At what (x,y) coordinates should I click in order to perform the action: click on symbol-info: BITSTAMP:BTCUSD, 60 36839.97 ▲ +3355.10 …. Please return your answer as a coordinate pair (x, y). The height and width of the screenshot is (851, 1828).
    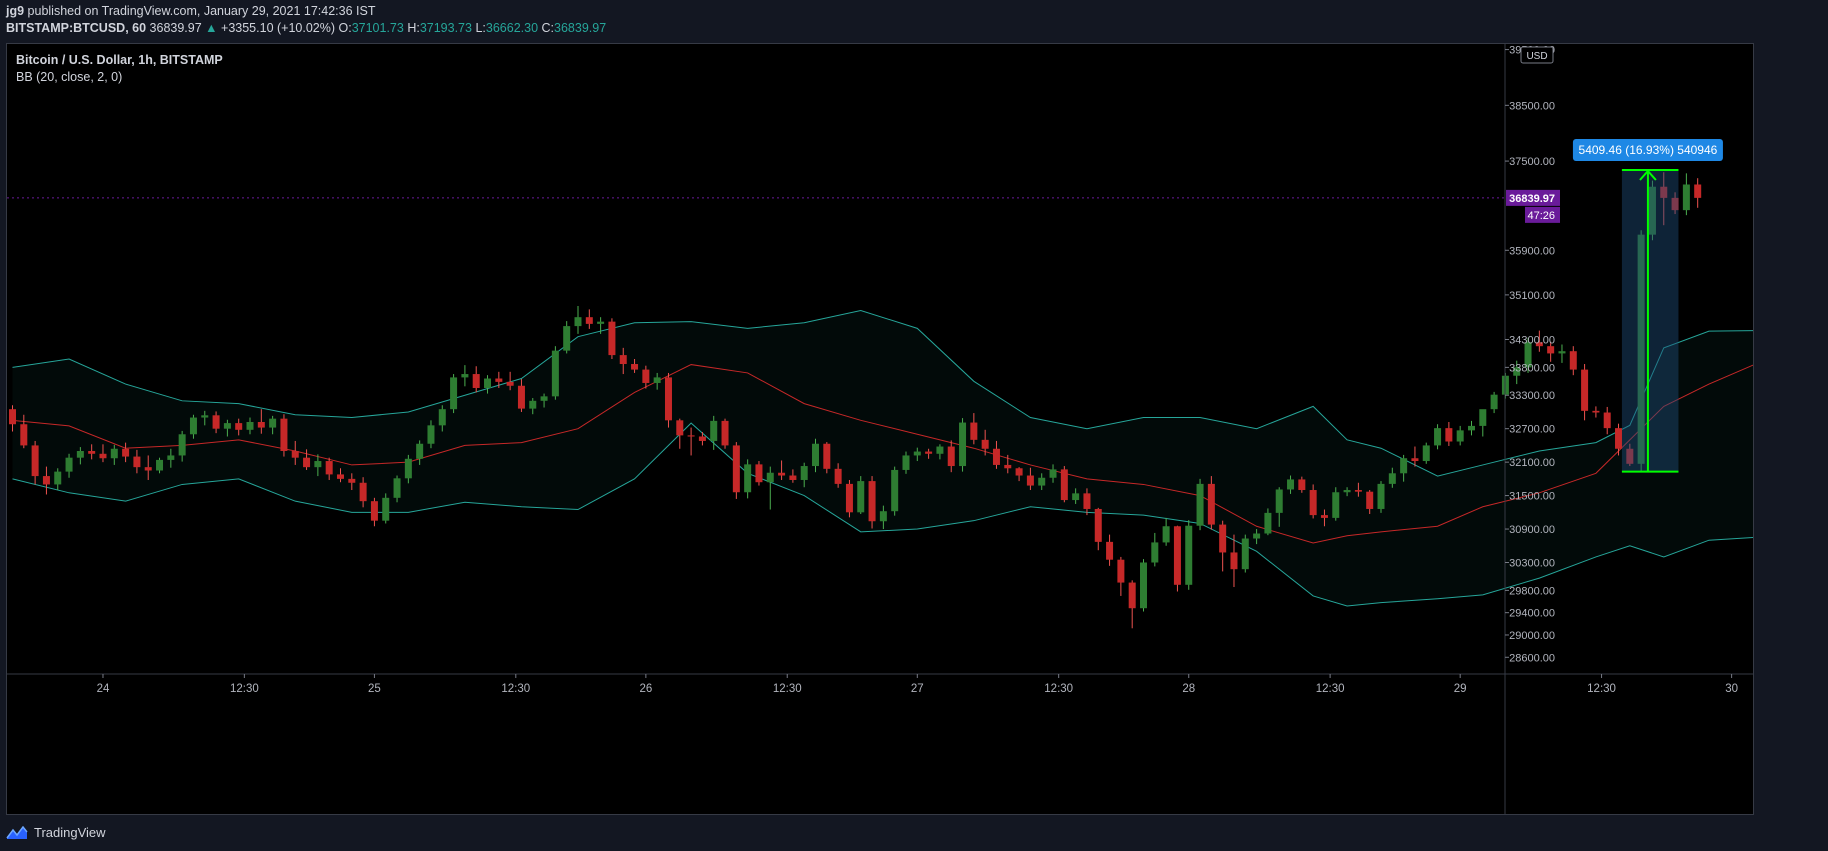
    Looking at the image, I should click on (306, 28).